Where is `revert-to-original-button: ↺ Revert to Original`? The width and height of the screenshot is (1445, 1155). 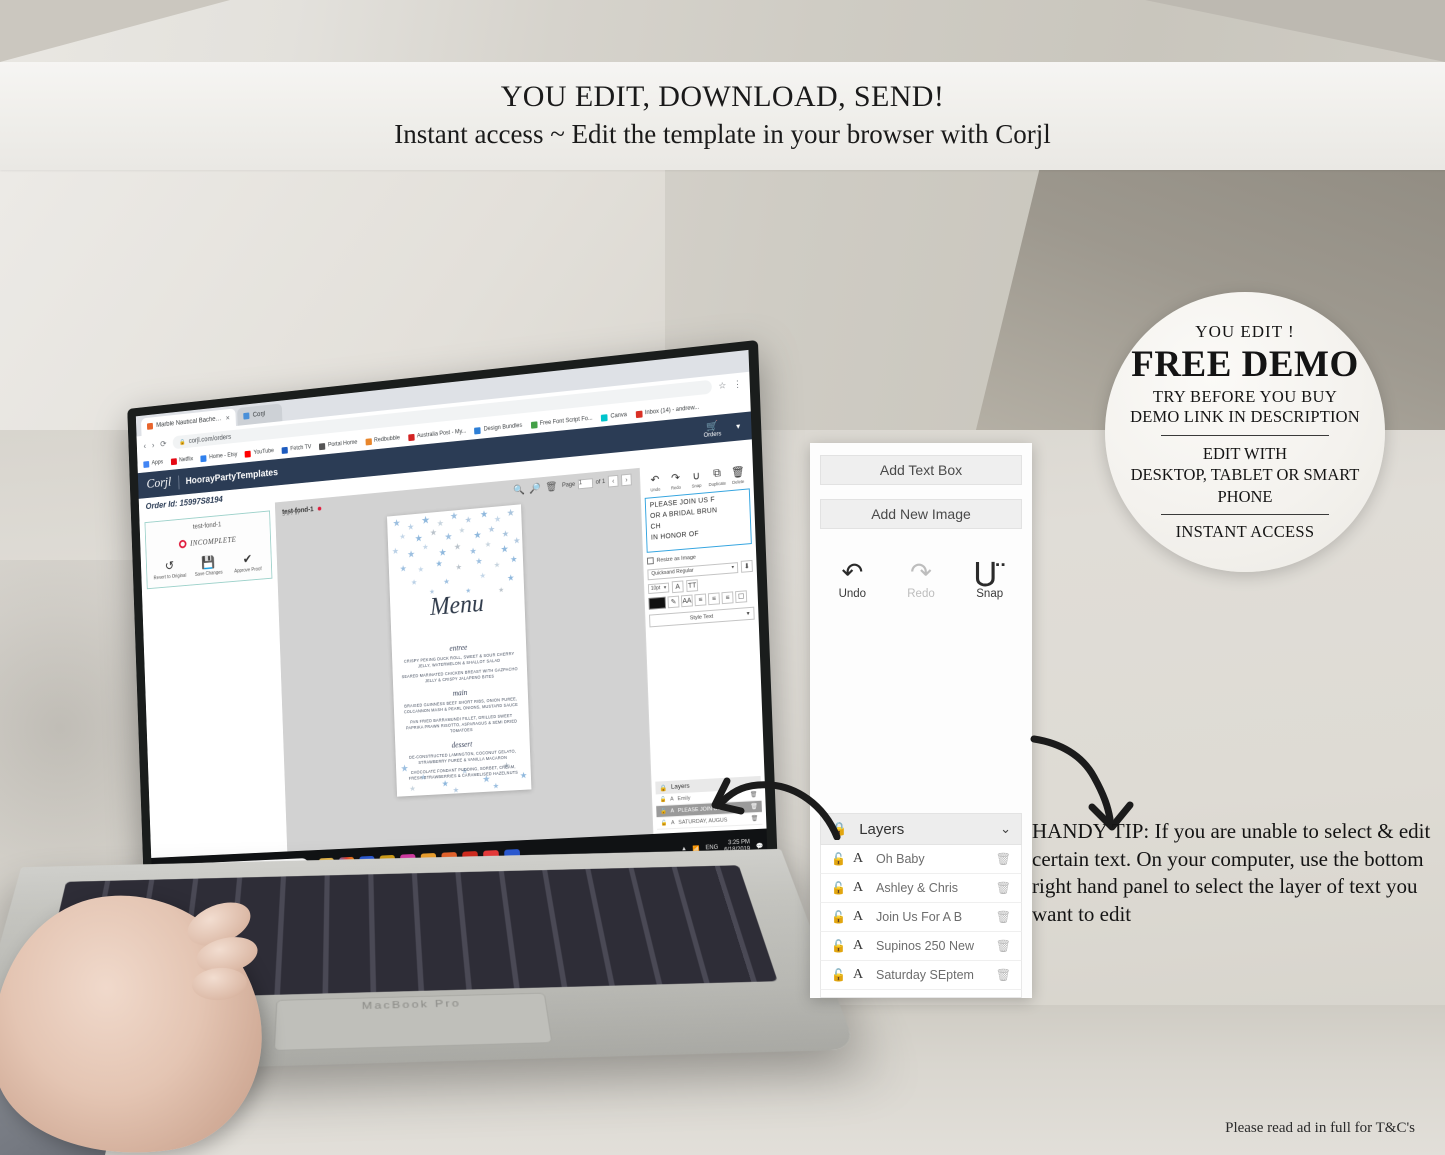 revert-to-original-button: ↺ Revert to Original is located at coordinates (170, 569).